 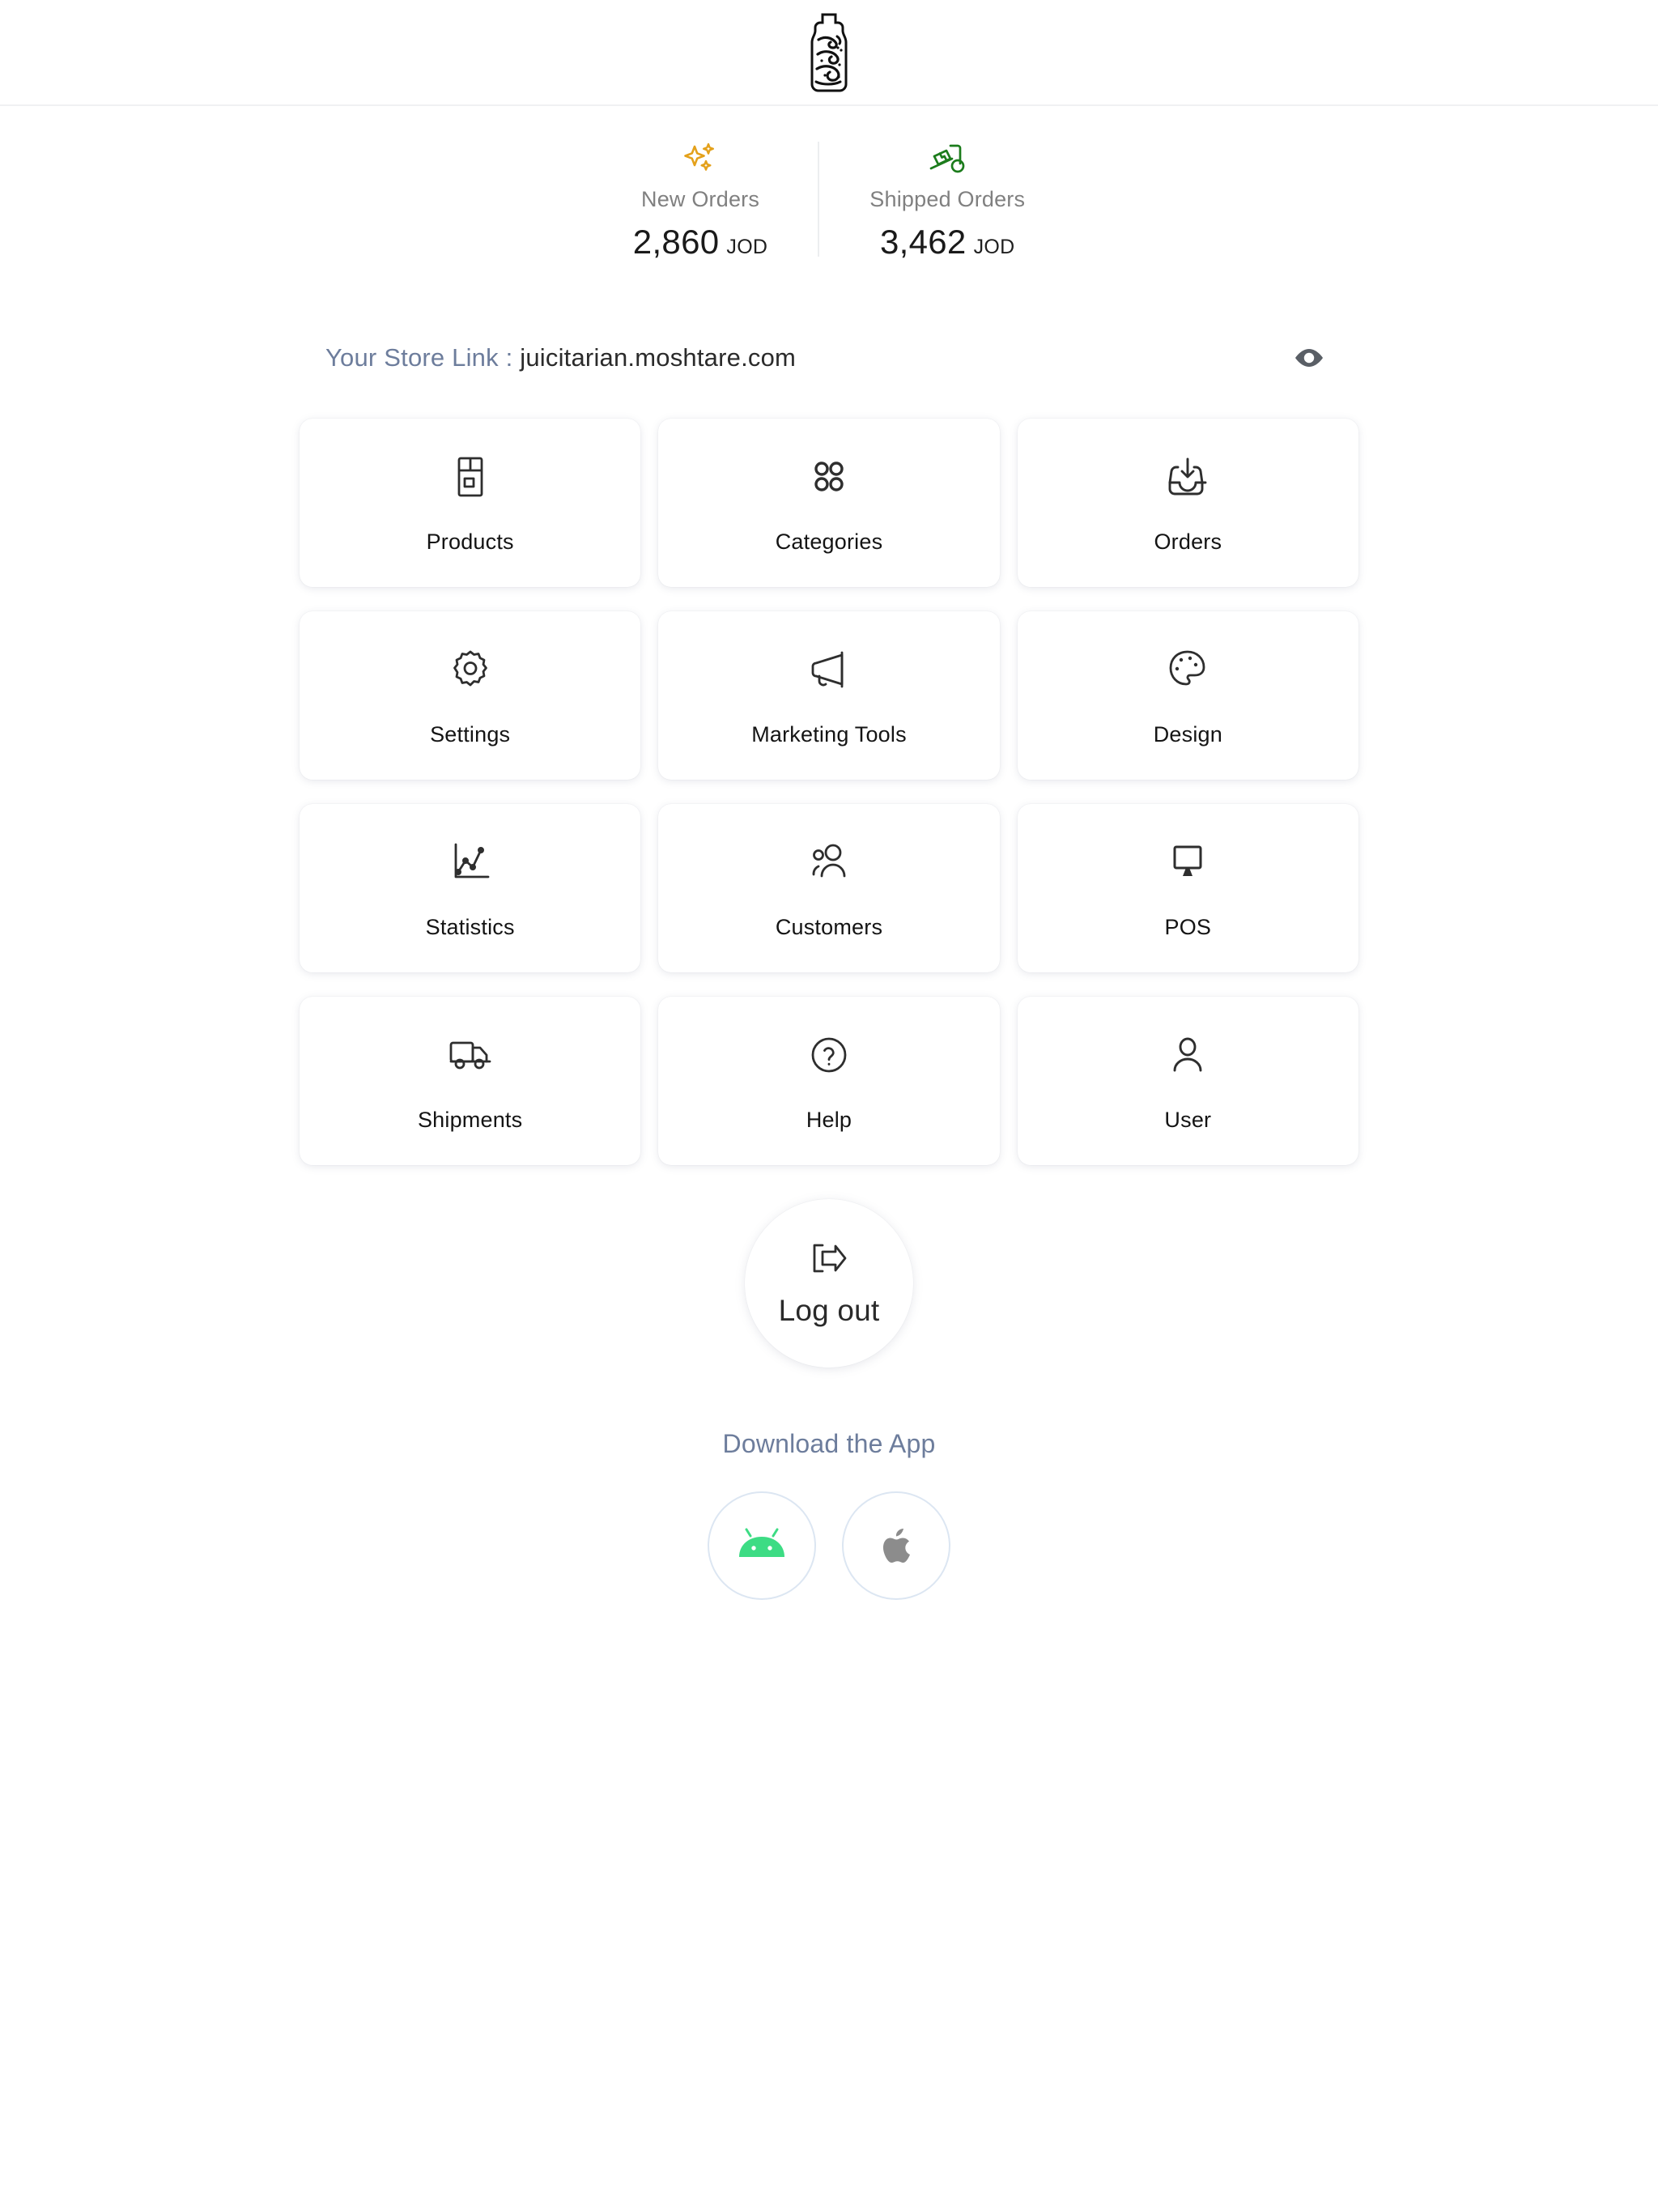 I want to click on stat-value-row: 2,860 JOD, so click(x=700, y=242).